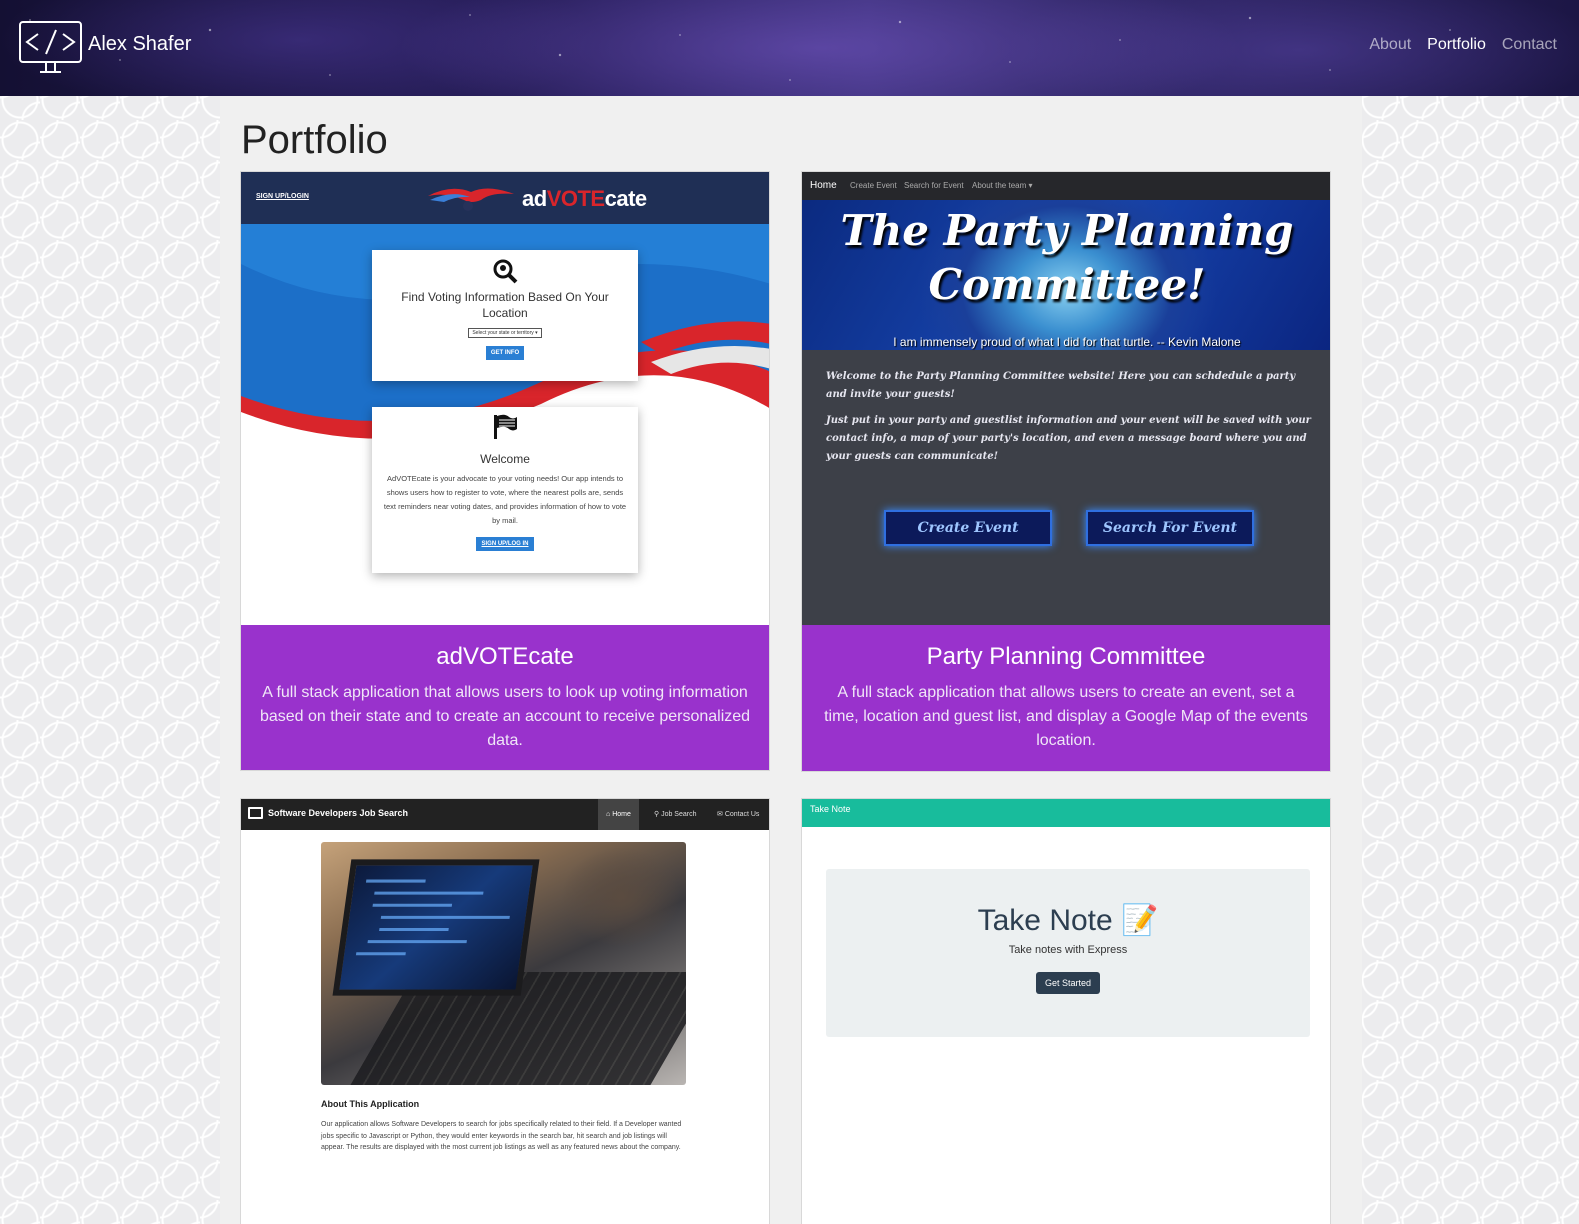 This screenshot has height=1224, width=1579. What do you see at coordinates (50, 47) in the screenshot?
I see `code-monitor-icon` at bounding box center [50, 47].